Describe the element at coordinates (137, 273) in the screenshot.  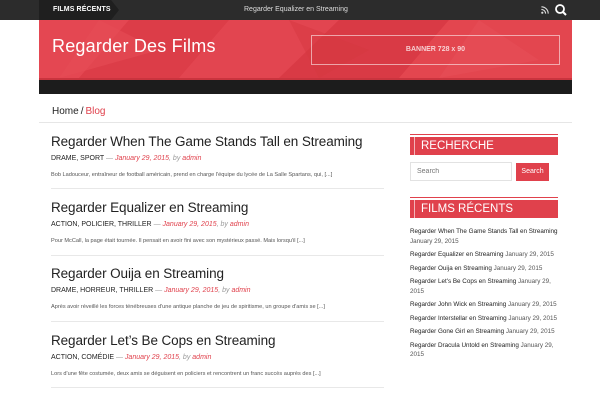
I see `post-title: Regarder Ouija en Streaming` at that location.